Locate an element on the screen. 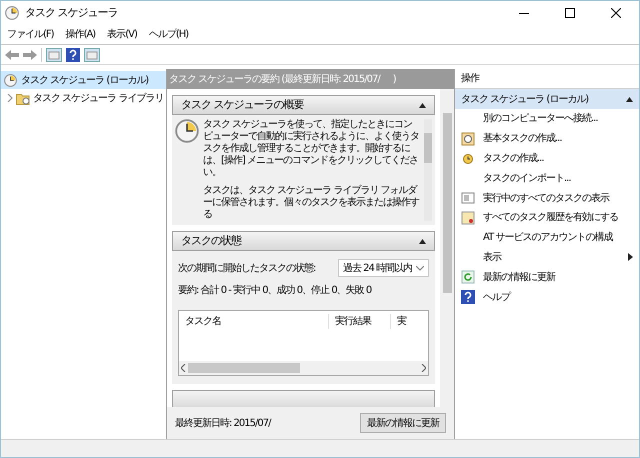 Image resolution: width=640 pixels, height=458 pixels. menu-item: ファイル(F) is located at coordinates (30, 34).